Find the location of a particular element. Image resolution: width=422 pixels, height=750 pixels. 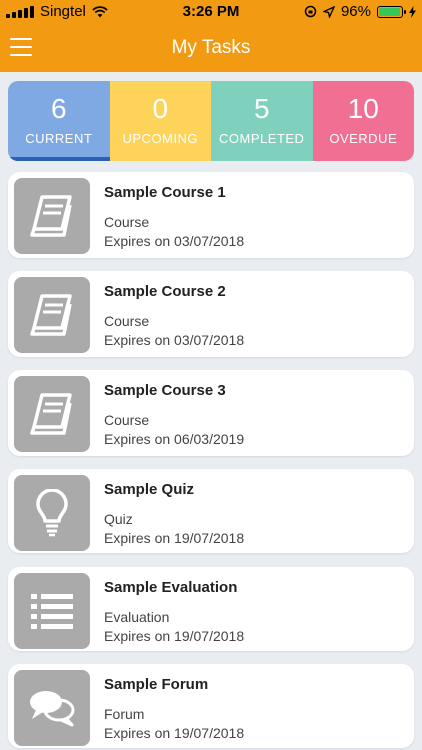

task-title: Sample Forum is located at coordinates (156, 684).